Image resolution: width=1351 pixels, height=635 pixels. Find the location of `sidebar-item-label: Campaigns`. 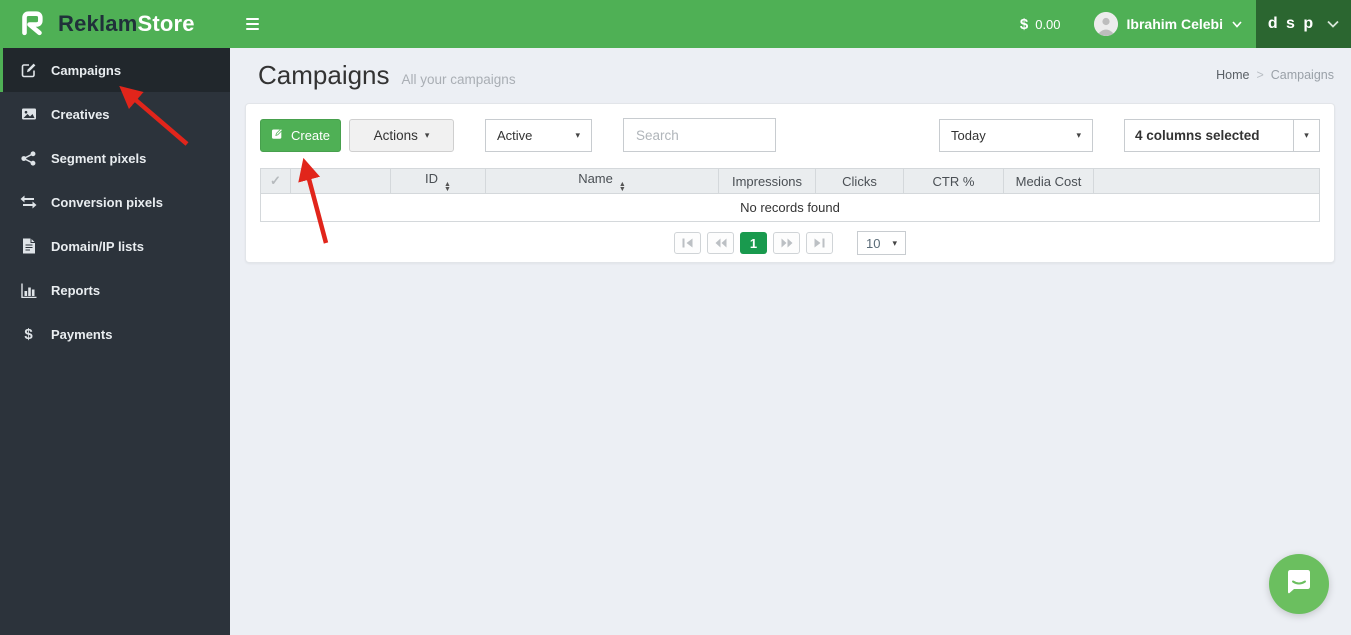

sidebar-item-label: Campaigns is located at coordinates (86, 70).